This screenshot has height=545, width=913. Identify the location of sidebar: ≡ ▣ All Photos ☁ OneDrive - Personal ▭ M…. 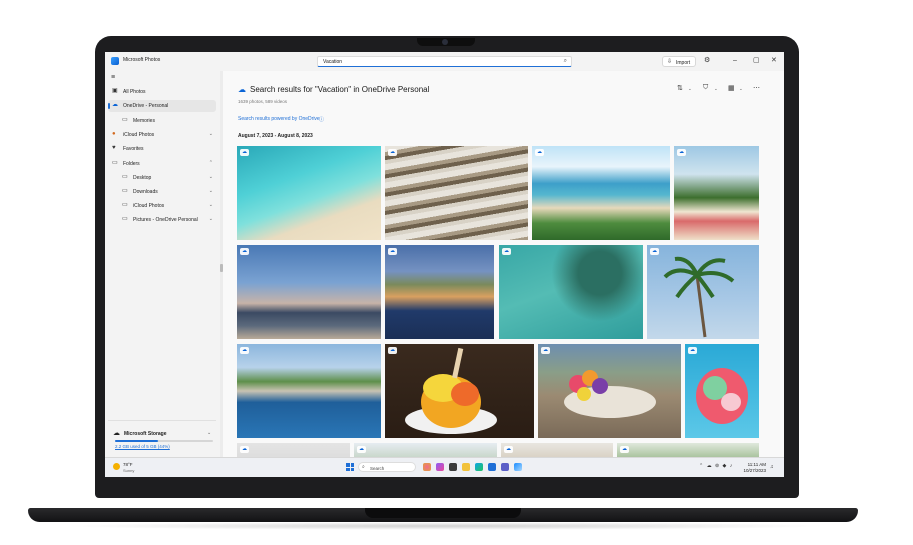
(162, 264).